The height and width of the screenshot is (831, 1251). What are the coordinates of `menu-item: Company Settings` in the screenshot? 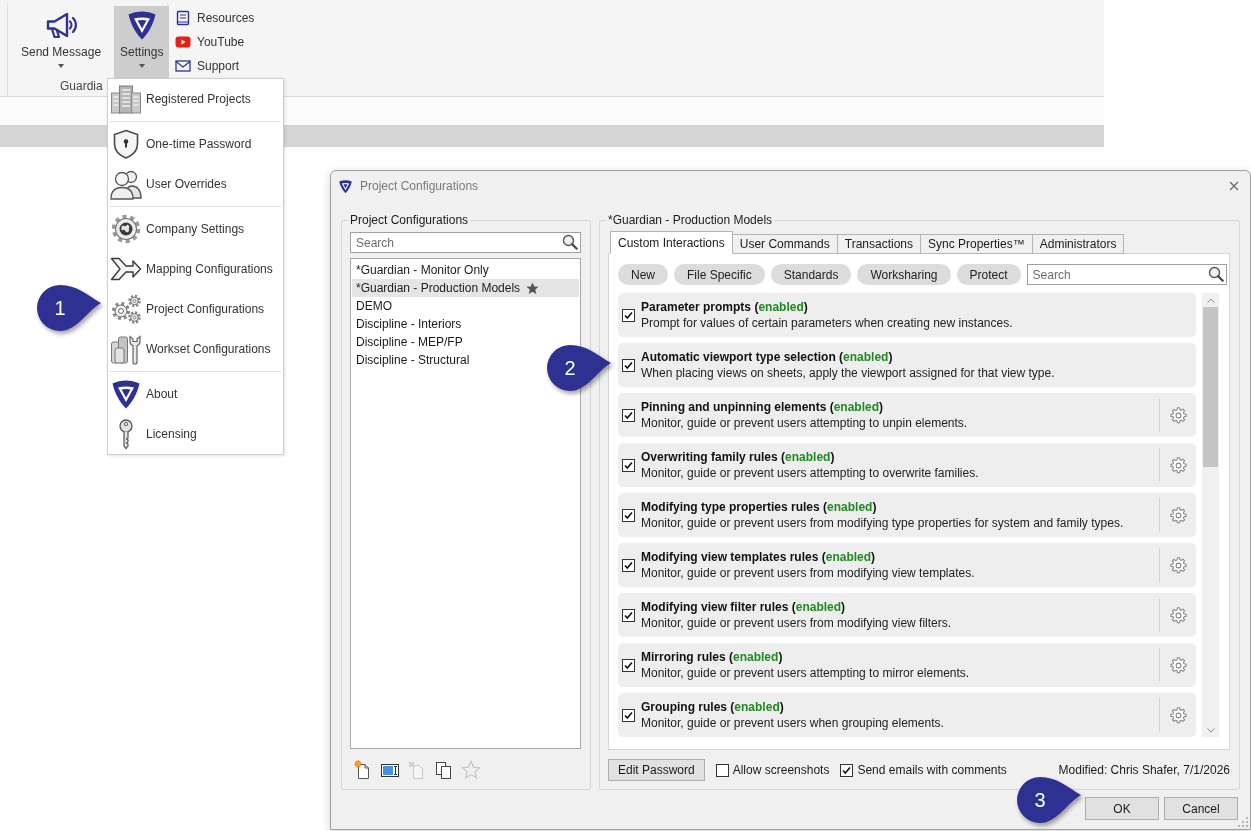 It's located at (195, 229).